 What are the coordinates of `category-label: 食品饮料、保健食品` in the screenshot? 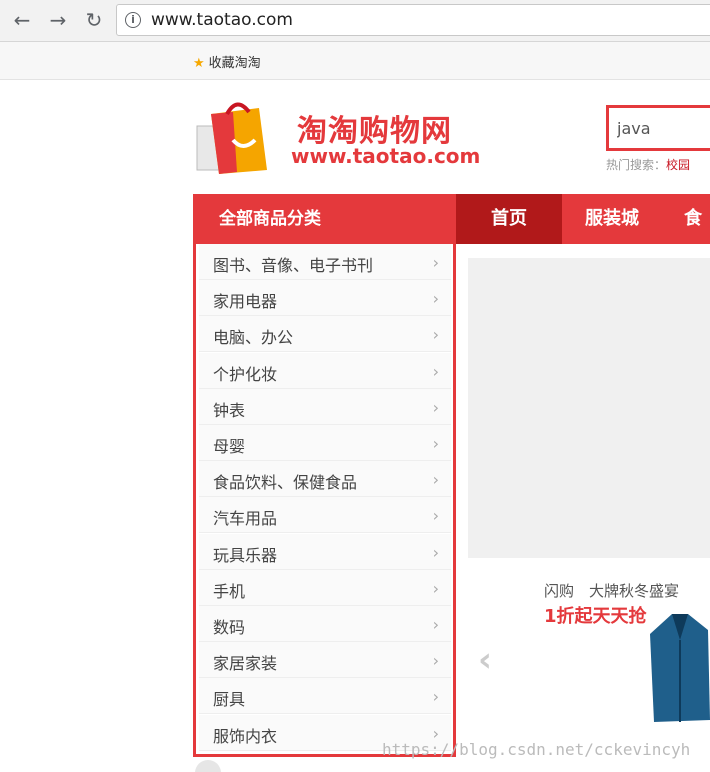 It's located at (285, 483).